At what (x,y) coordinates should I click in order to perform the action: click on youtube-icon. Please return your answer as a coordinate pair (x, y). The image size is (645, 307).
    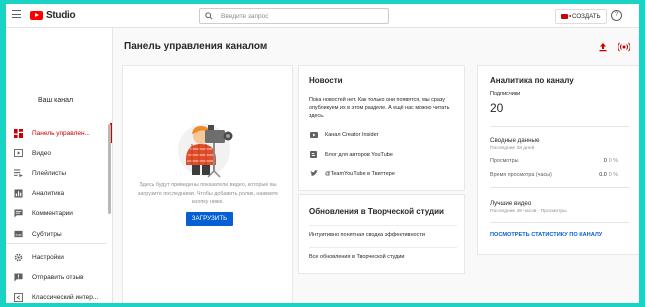
    Looking at the image, I should click on (313, 135).